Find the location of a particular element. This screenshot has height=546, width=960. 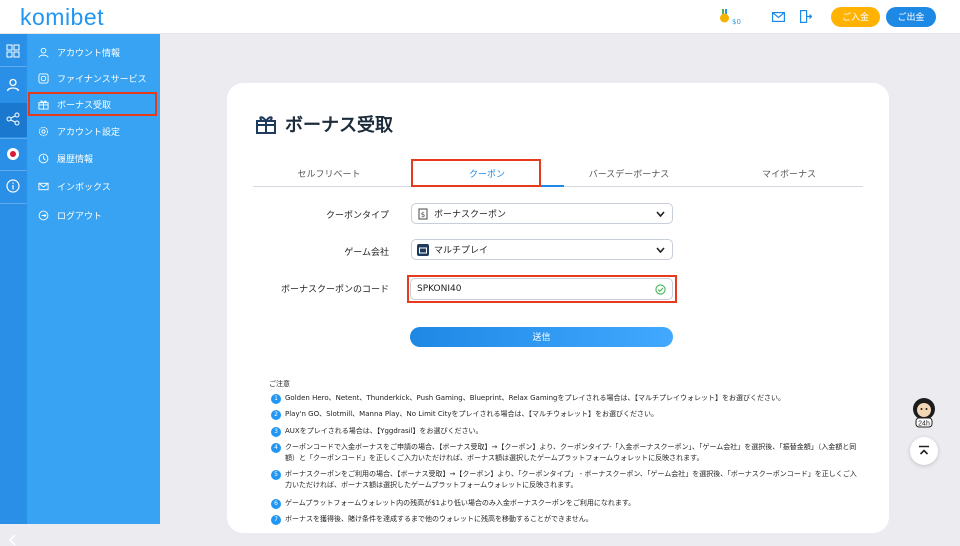

gift-icon is located at coordinates (266, 125).